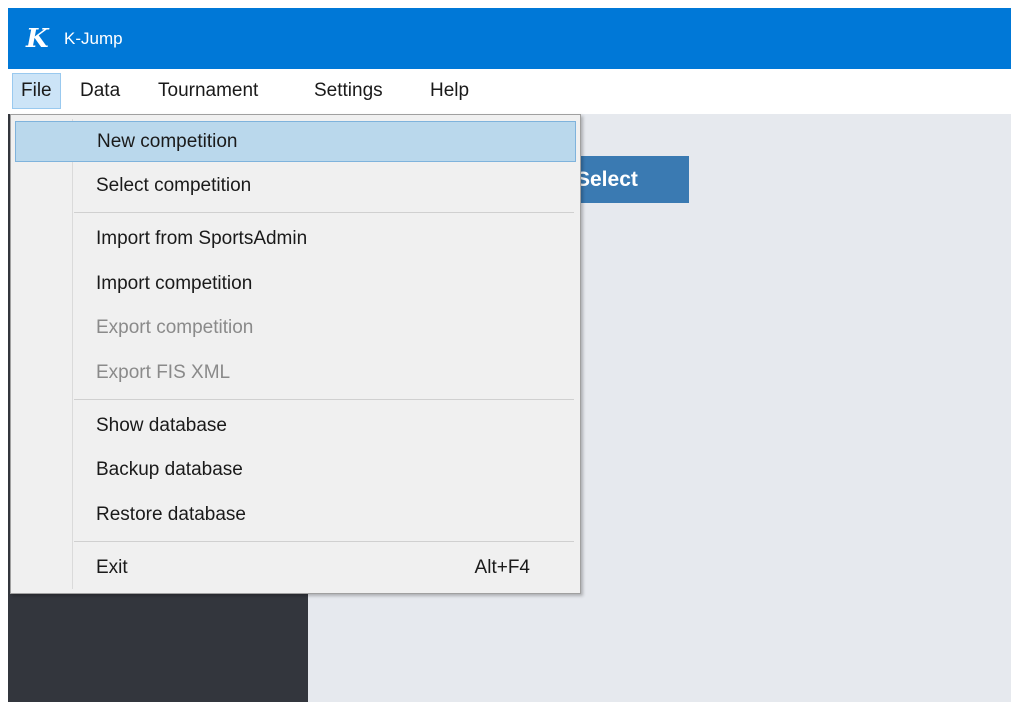 The height and width of the screenshot is (702, 1011). I want to click on app-logo-icon: K, so click(37, 39).